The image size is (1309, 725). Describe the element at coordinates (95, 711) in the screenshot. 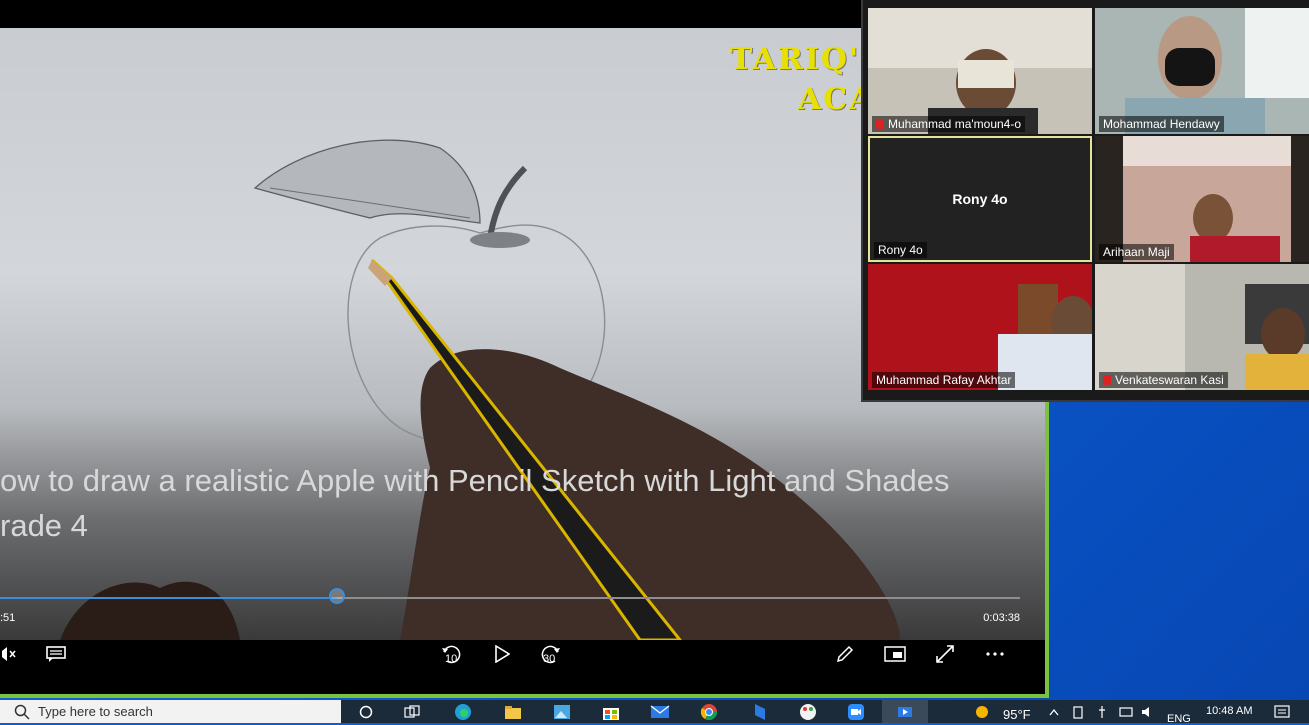

I see `search-placeholder: Type here to search` at that location.